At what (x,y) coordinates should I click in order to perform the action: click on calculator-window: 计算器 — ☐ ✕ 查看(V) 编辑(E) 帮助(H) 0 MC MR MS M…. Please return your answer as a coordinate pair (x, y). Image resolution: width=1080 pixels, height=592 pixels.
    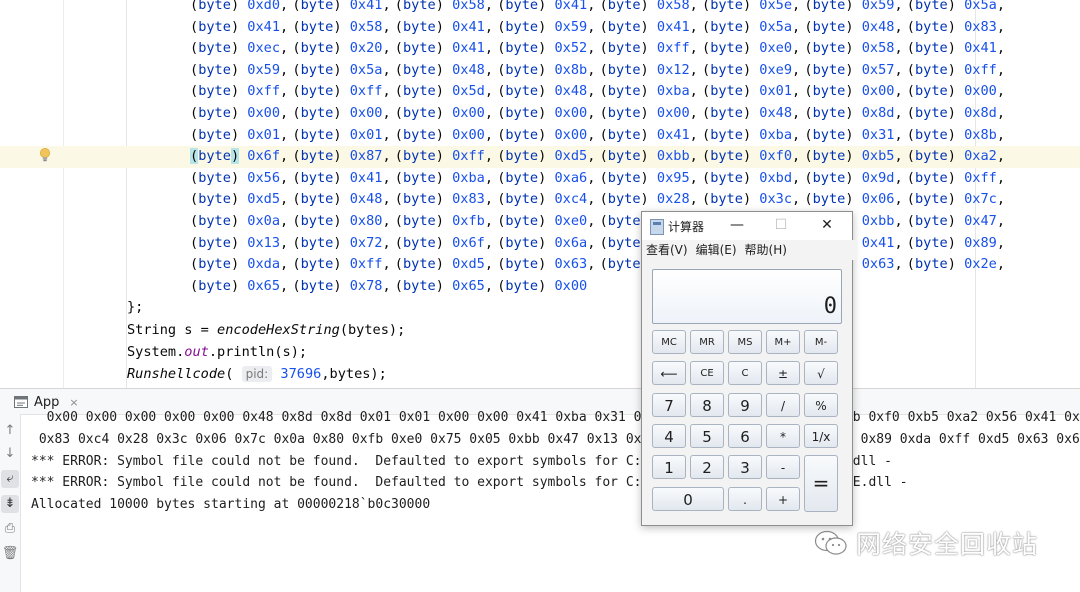
    Looking at the image, I should click on (748, 368).